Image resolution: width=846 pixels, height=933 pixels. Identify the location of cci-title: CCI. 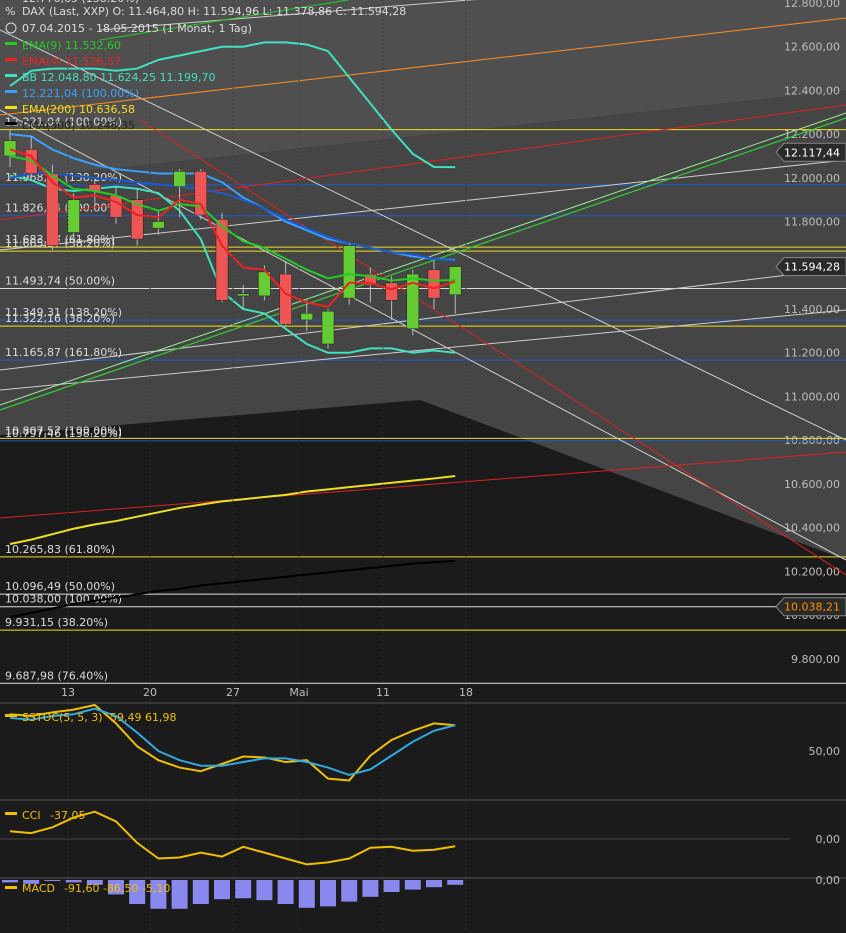
(31, 815).